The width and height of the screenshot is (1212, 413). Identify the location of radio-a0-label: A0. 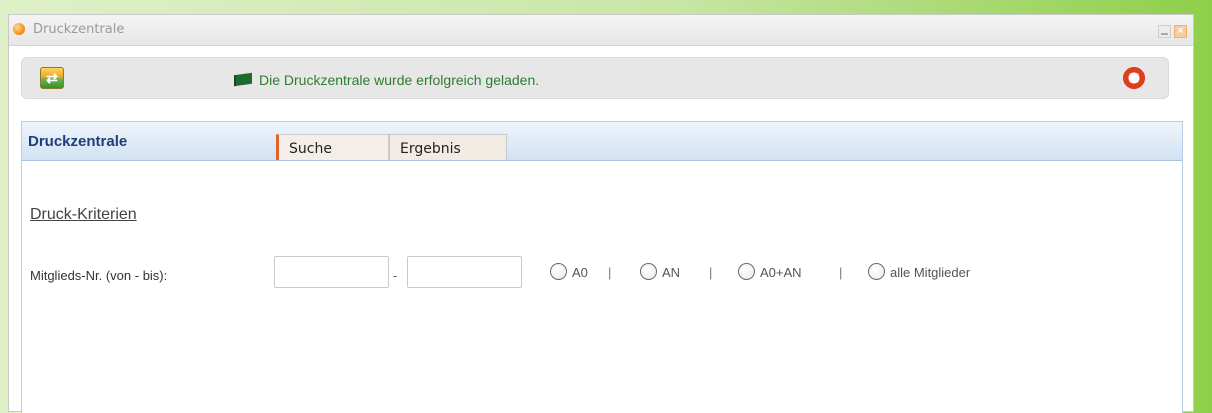
(580, 272).